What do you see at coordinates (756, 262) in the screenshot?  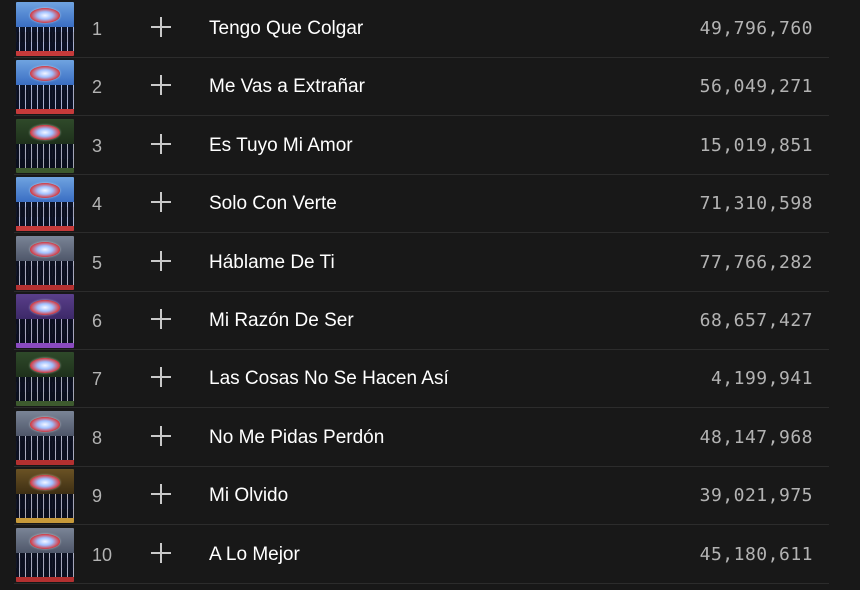 I see `play-count: 77,766,282` at bounding box center [756, 262].